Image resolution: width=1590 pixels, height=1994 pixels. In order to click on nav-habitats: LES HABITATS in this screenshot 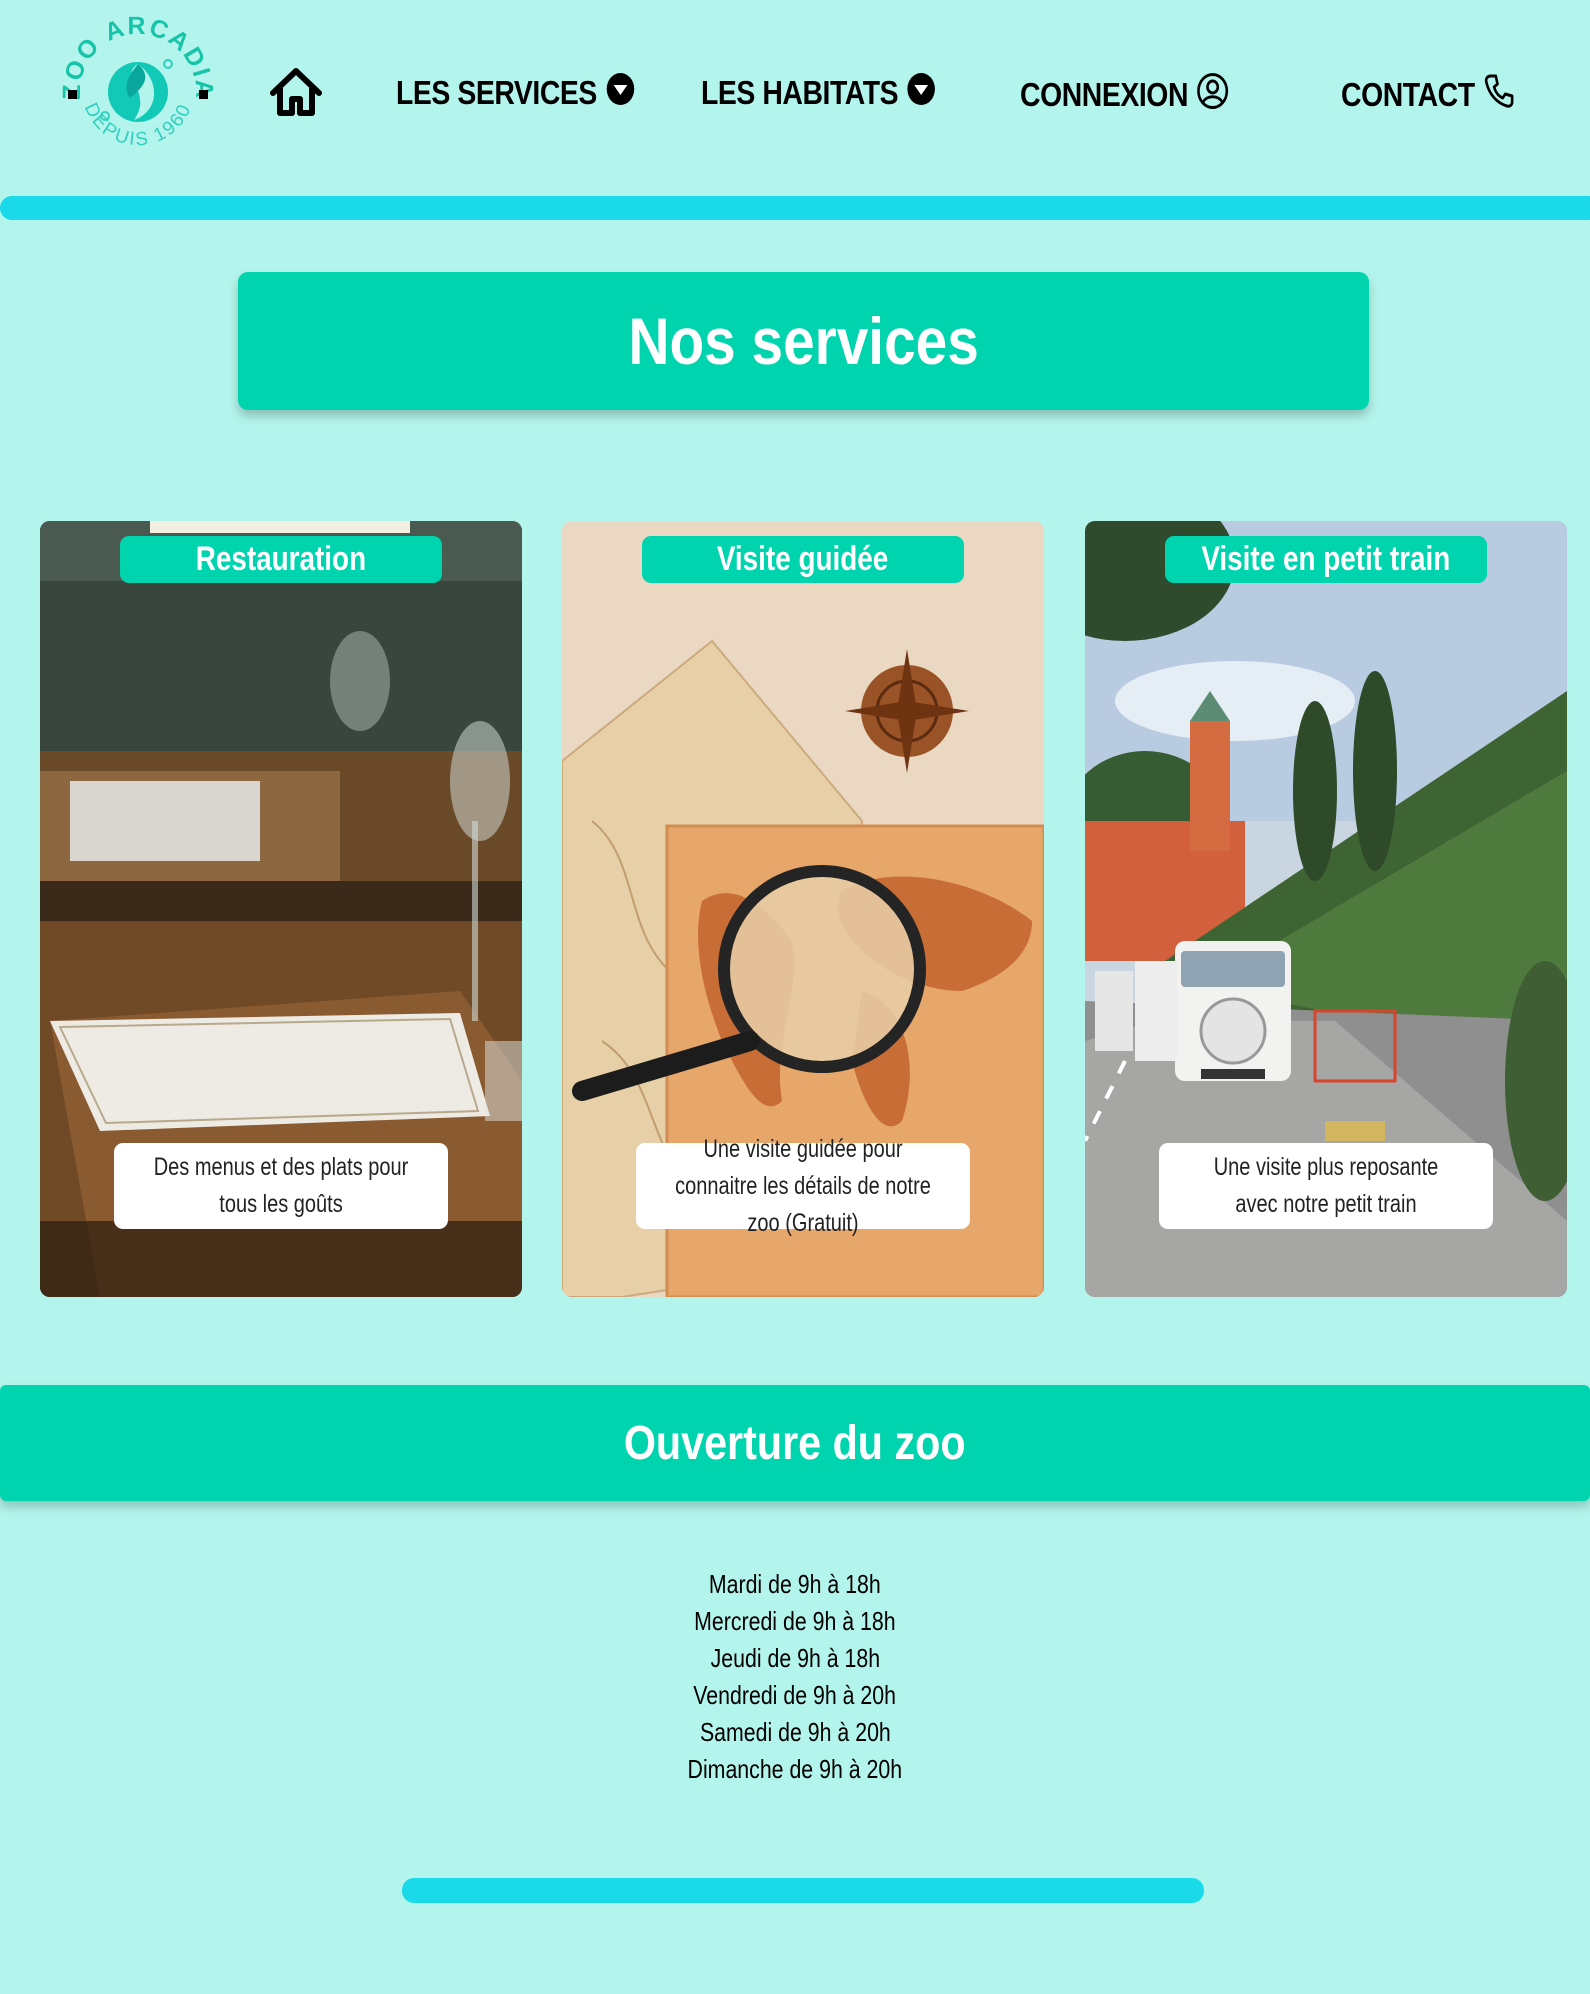, I will do `click(818, 93)`.